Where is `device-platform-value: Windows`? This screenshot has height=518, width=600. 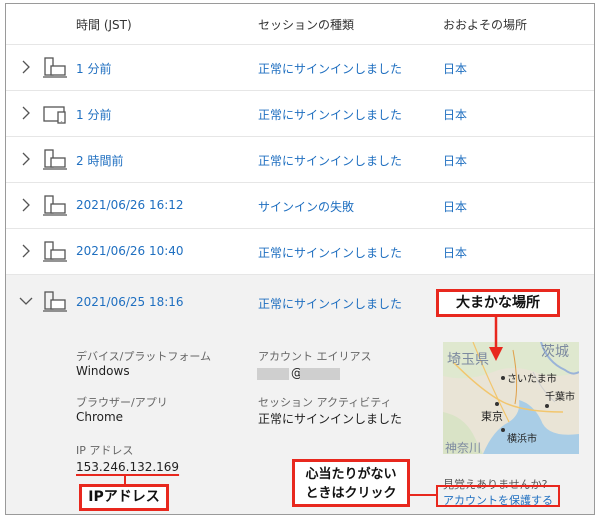 device-platform-value: Windows is located at coordinates (103, 371).